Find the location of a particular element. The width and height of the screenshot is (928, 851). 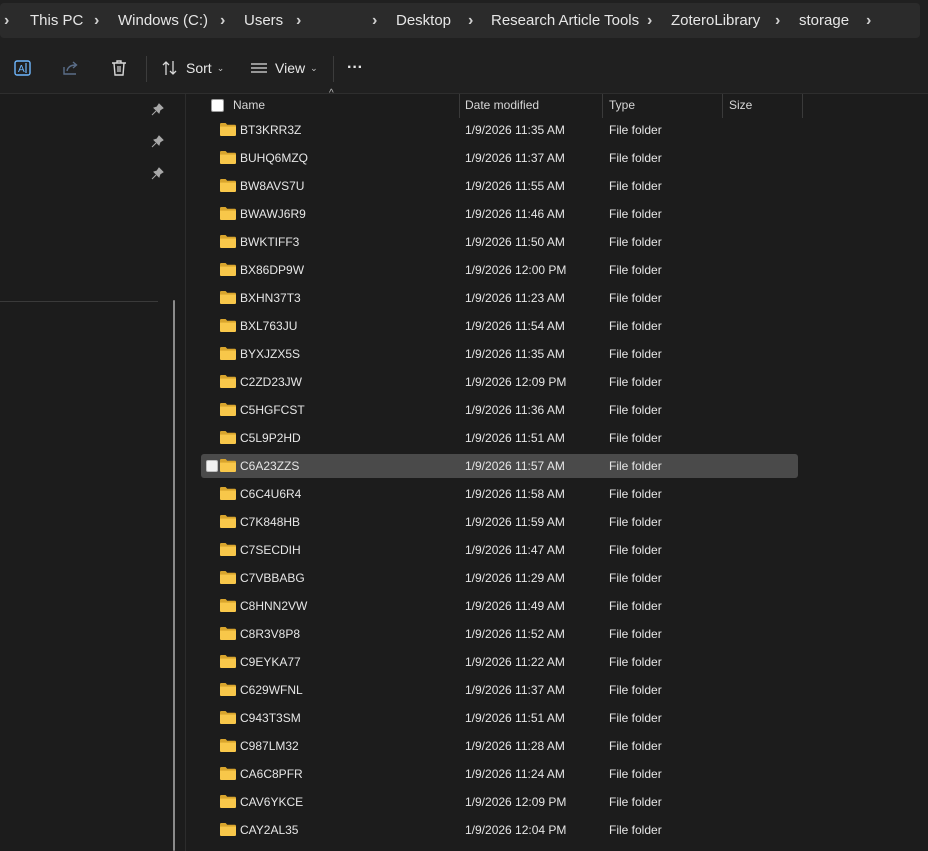

breadcrumb-users: Users is located at coordinates (263, 20).